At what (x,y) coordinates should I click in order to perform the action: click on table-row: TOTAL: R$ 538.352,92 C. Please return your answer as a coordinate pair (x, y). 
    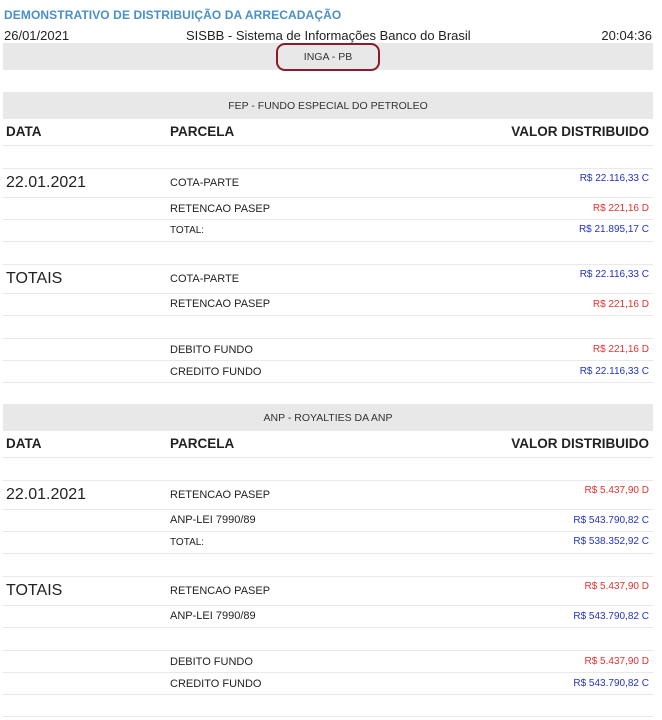
    Looking at the image, I should click on (328, 543).